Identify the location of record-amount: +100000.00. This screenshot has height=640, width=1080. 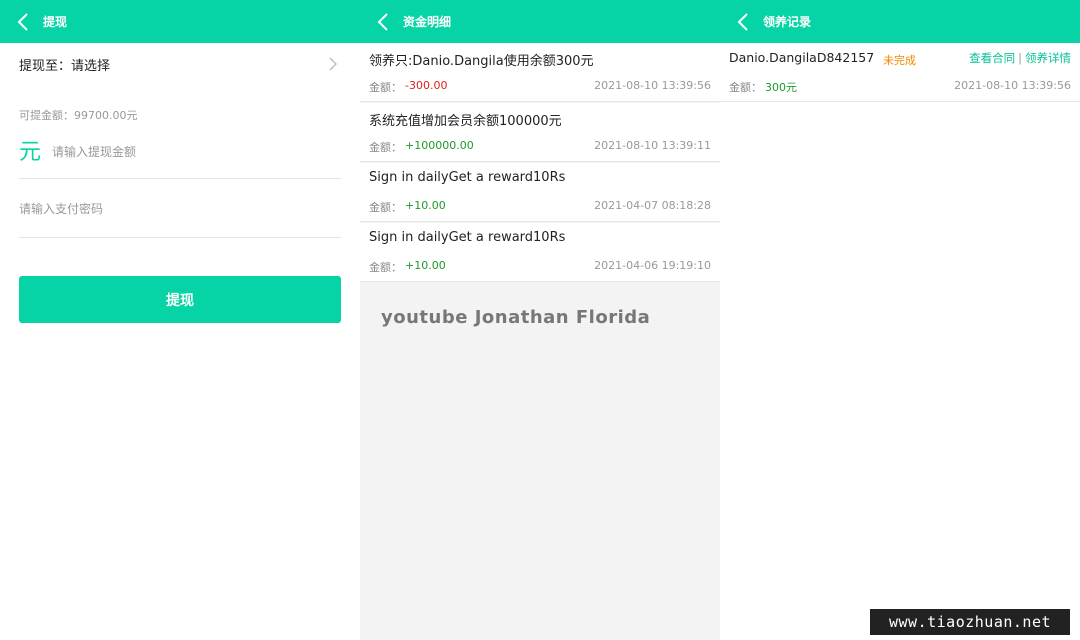
(439, 145).